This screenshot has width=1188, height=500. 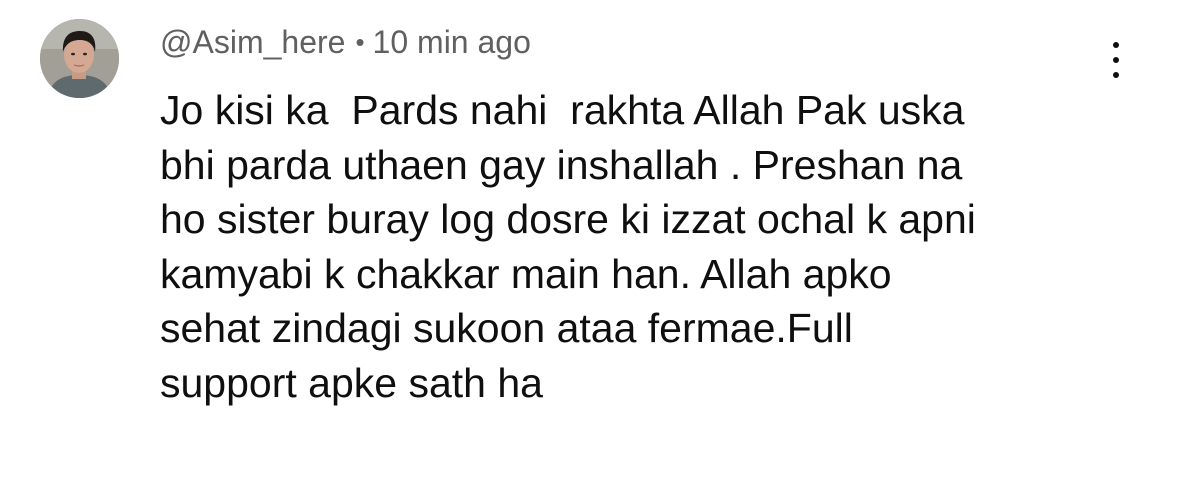 I want to click on more-options-button, so click(x=1116, y=61).